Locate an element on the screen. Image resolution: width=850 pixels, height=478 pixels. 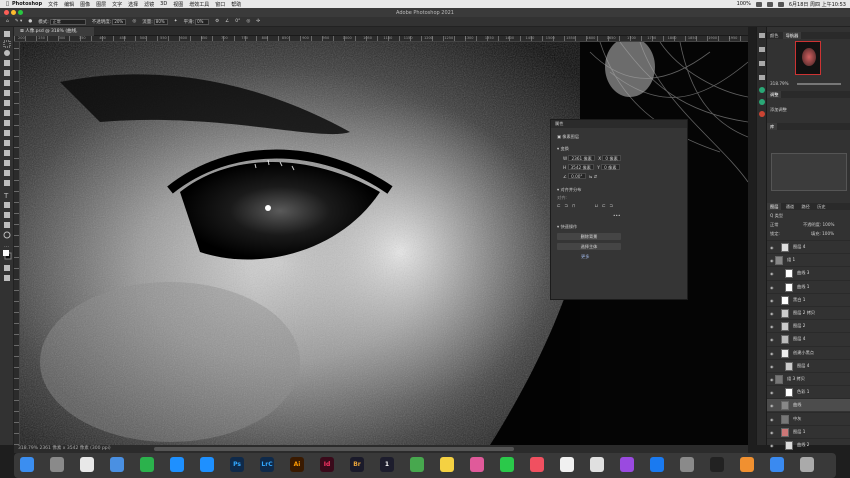
layer-name: 黑白 1 is located at coordinates (799, 300).